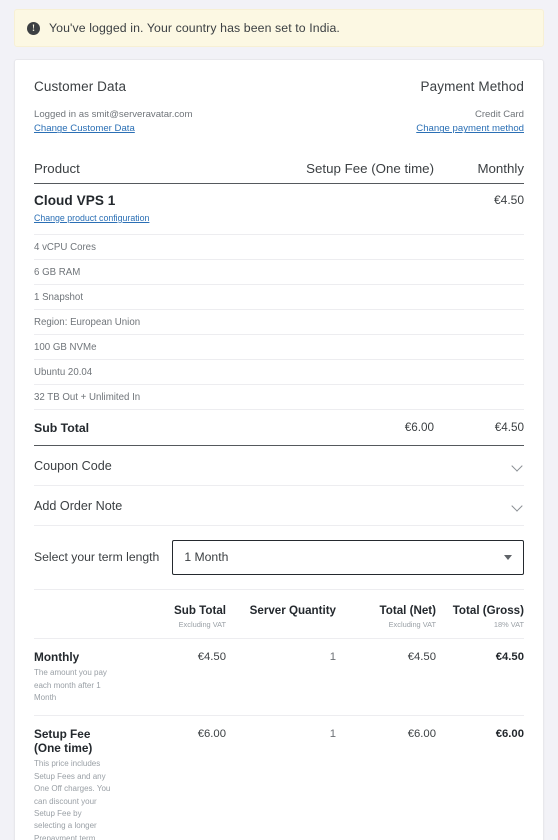 This screenshot has height=840, width=558. What do you see at coordinates (211, 657) in the screenshot?
I see `summary-row-subtotal: €4.50` at bounding box center [211, 657].